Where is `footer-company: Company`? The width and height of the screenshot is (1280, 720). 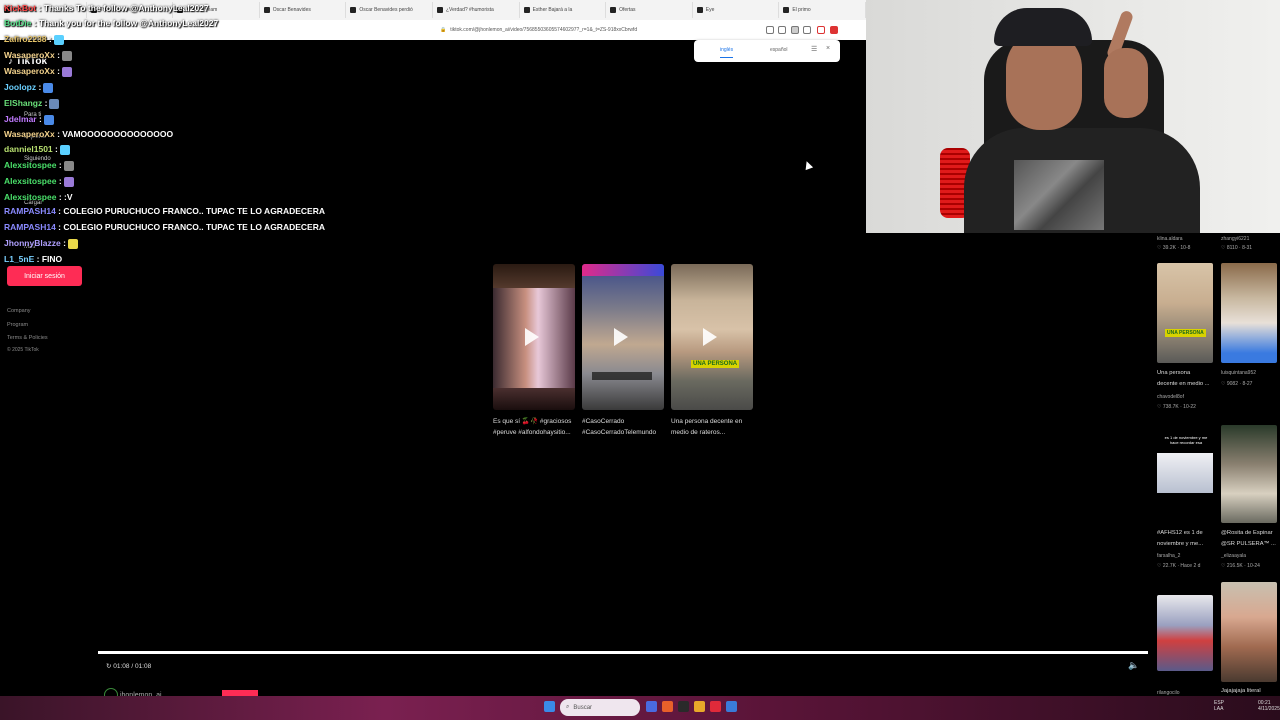 footer-company: Company is located at coordinates (19, 311).